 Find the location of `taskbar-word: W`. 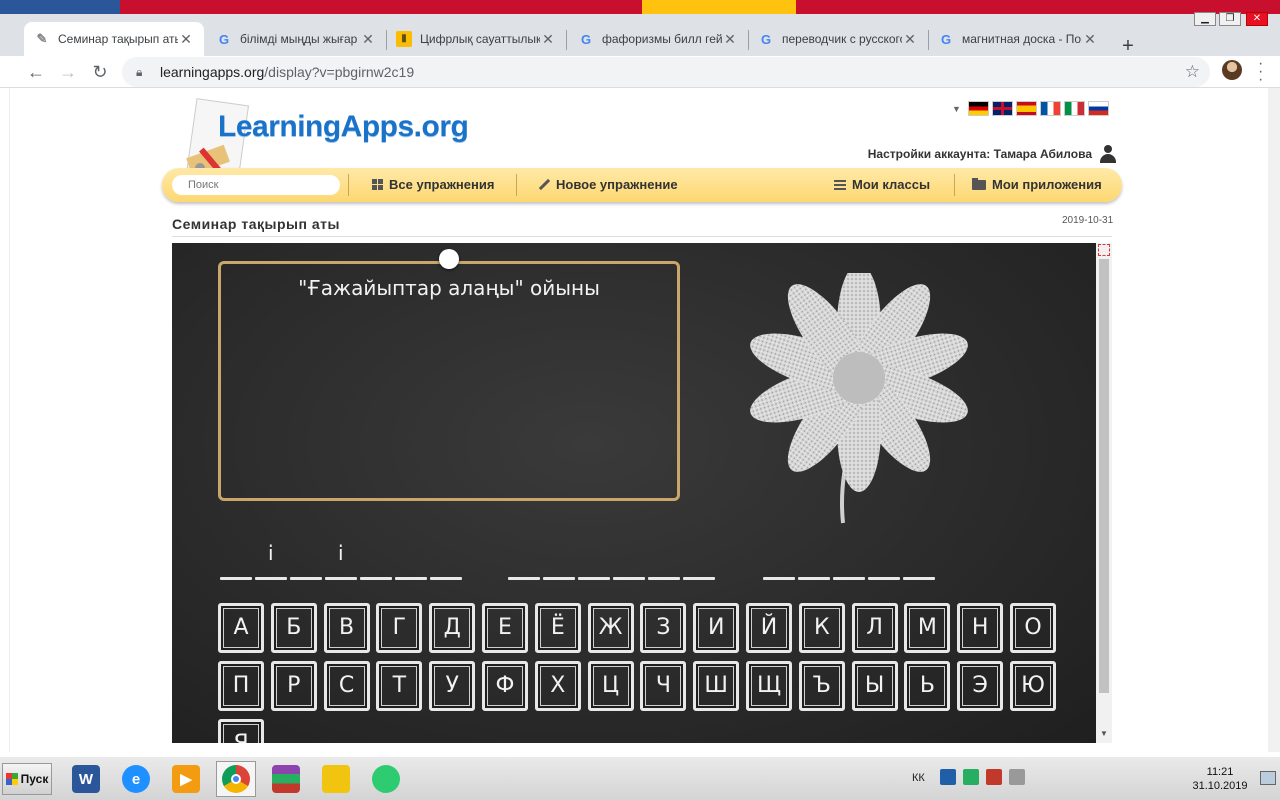

taskbar-word: W is located at coordinates (86, 779).